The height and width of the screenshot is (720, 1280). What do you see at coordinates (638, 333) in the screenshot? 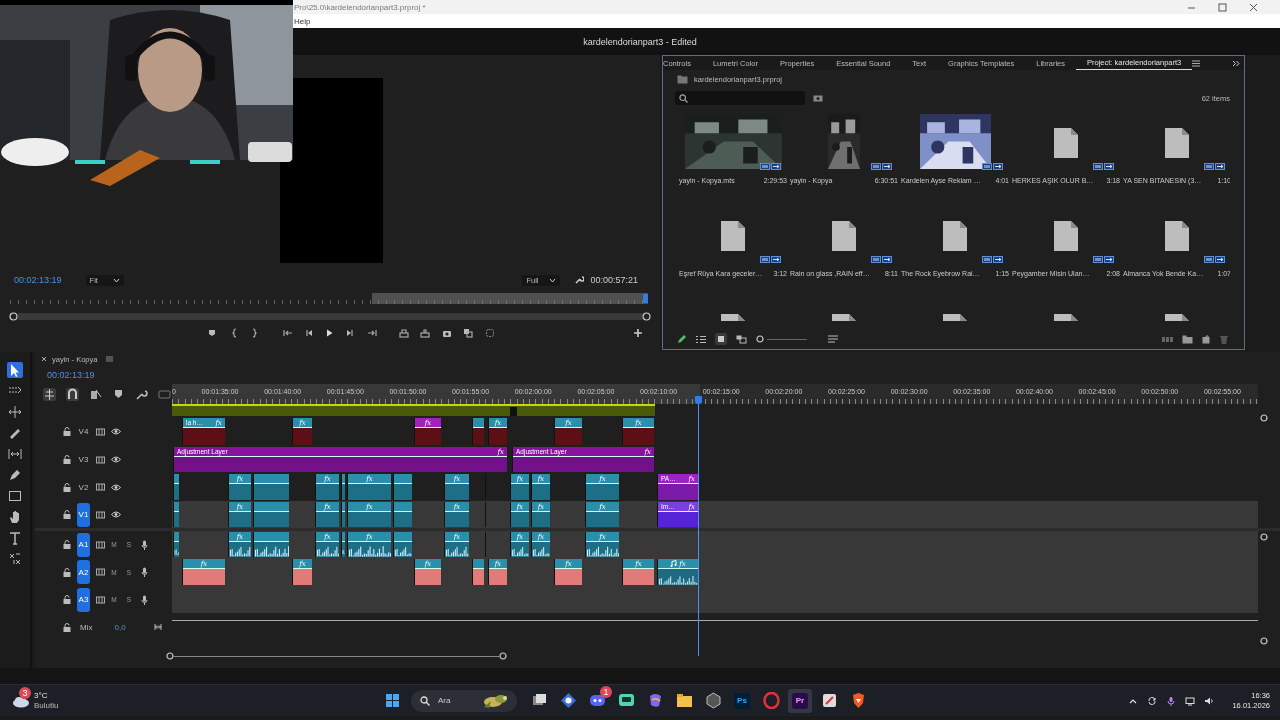
I see `add-icon` at bounding box center [638, 333].